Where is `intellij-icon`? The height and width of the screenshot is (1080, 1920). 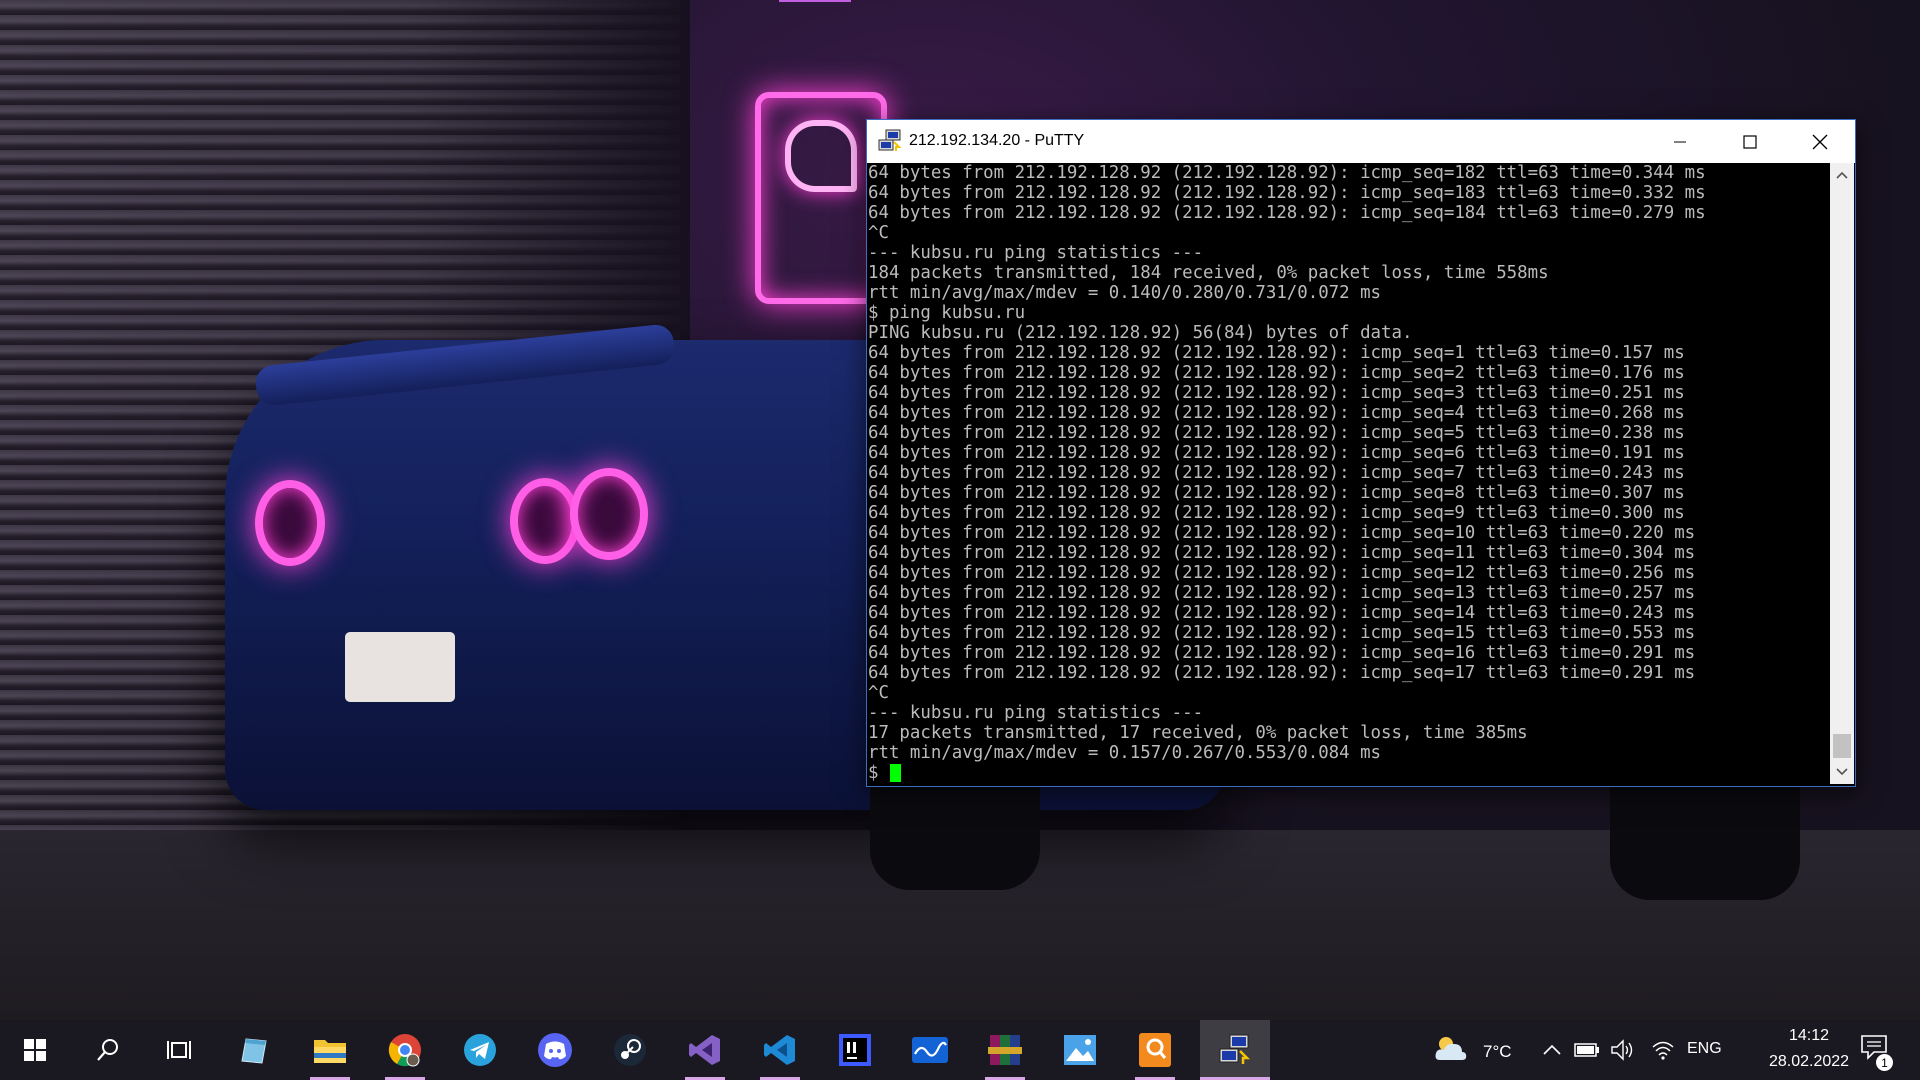
intellij-icon is located at coordinates (855, 1050).